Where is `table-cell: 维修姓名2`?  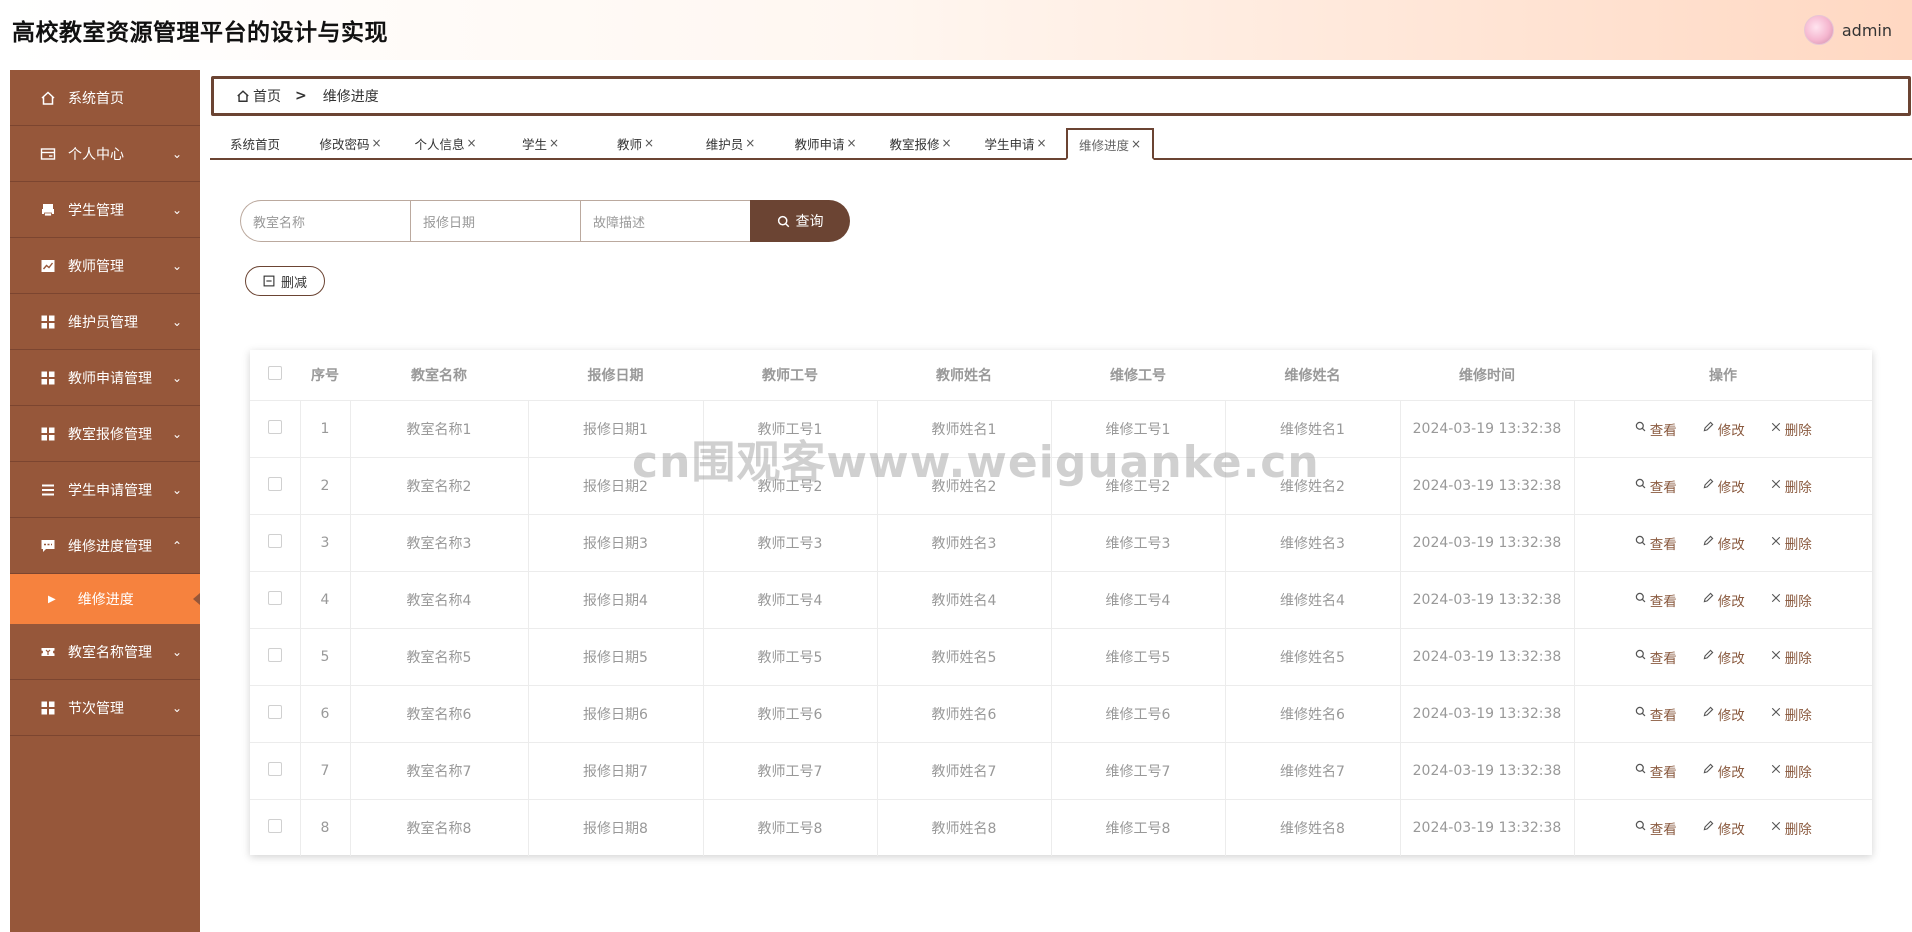 table-cell: 维修姓名2 is located at coordinates (1313, 485).